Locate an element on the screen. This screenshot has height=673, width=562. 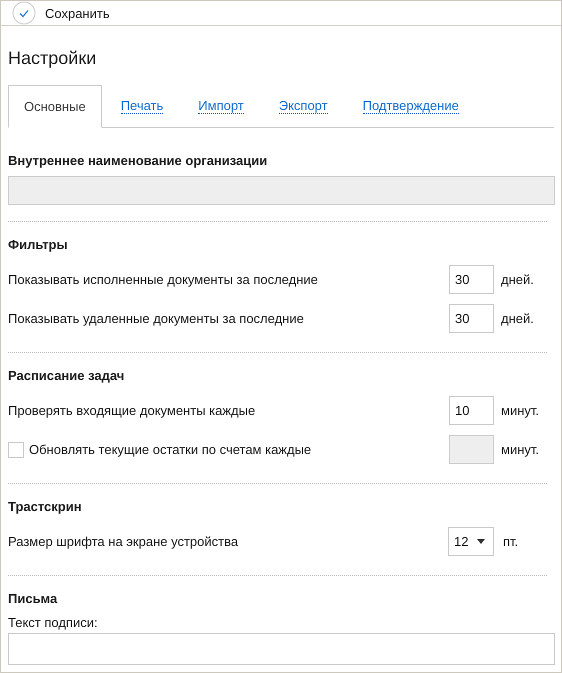
setting-label: Обновлять текущие остатки по счетам каждые is located at coordinates (170, 449).